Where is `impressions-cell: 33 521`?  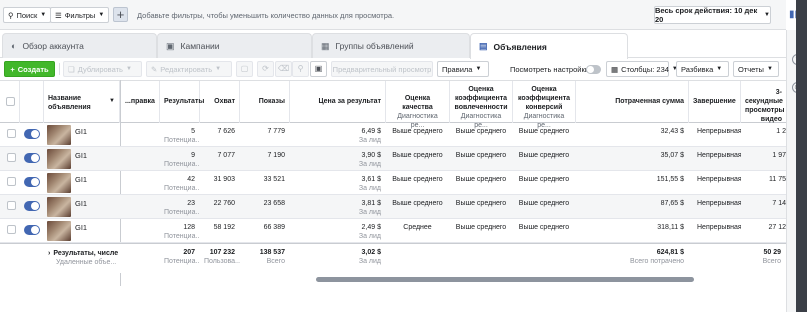 impressions-cell: 33 521 is located at coordinates (274, 179).